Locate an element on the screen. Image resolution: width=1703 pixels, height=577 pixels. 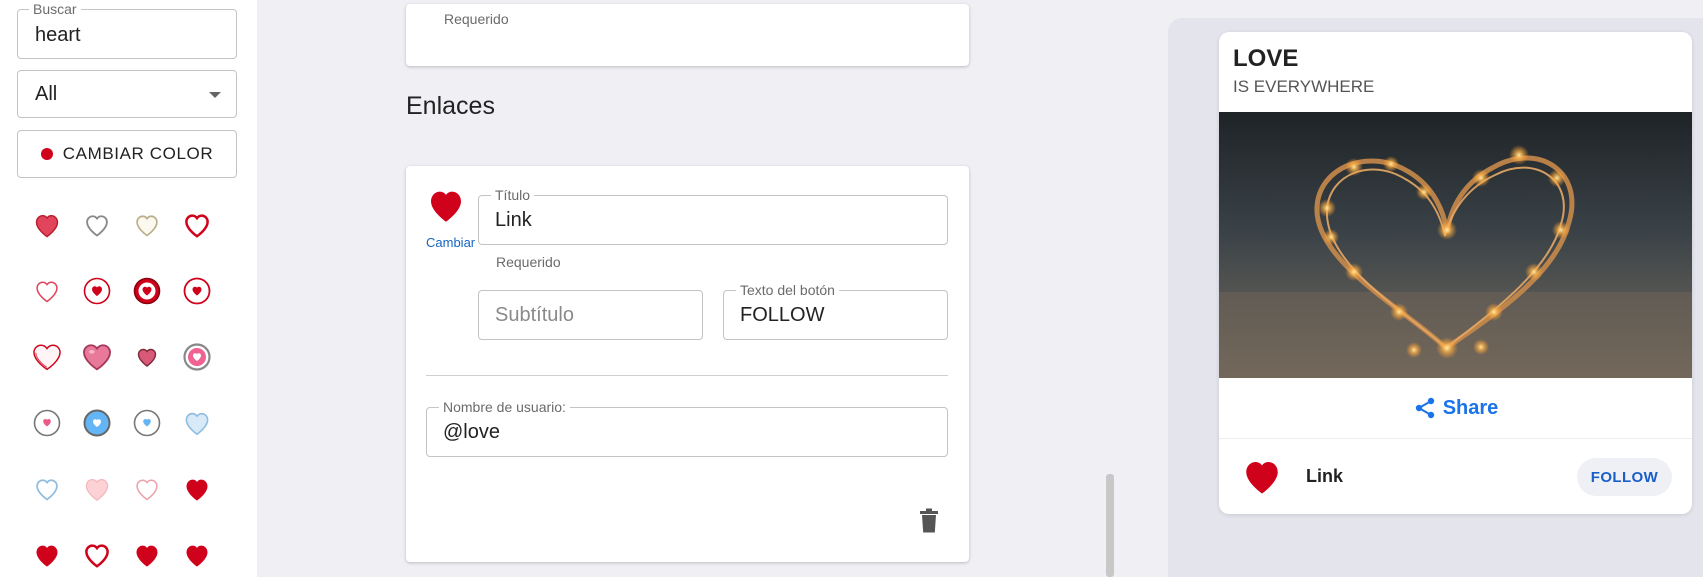
heart-circle-blue-icon is located at coordinates (97, 423).